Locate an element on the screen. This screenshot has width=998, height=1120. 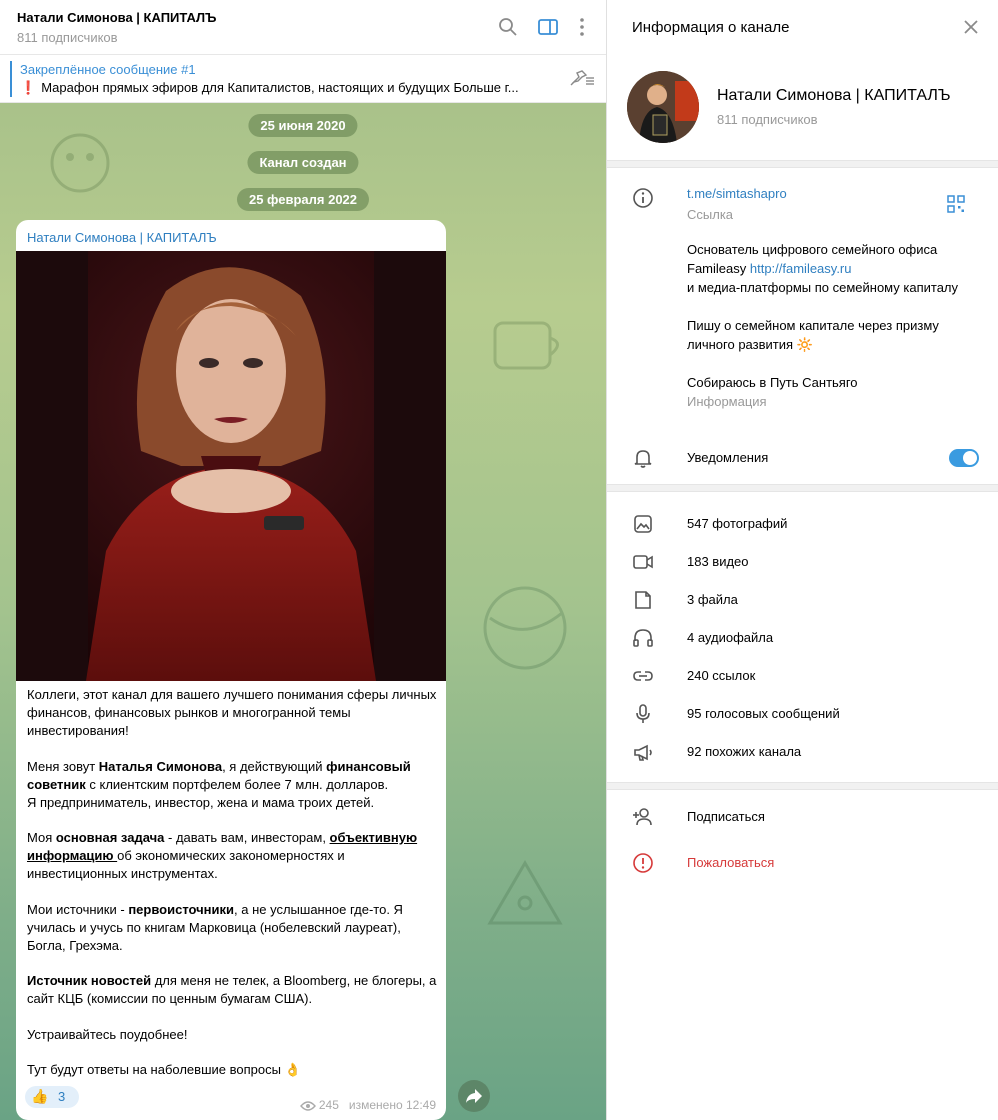
video-icon is located at coordinates (643, 562).